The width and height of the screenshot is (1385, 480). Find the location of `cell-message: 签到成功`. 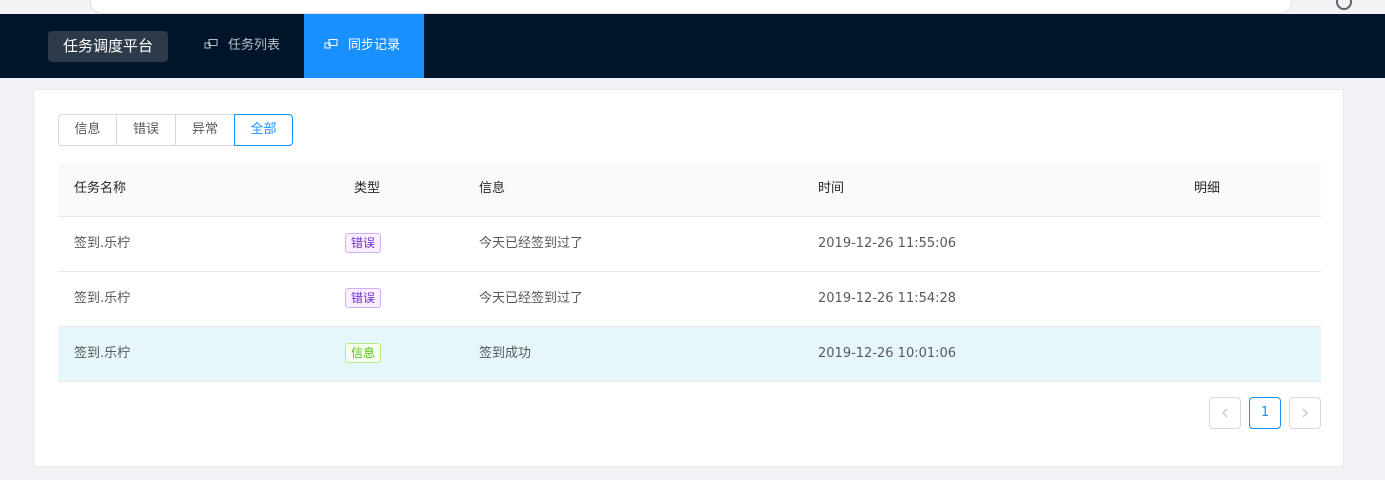

cell-message: 签到成功 is located at coordinates (505, 353).